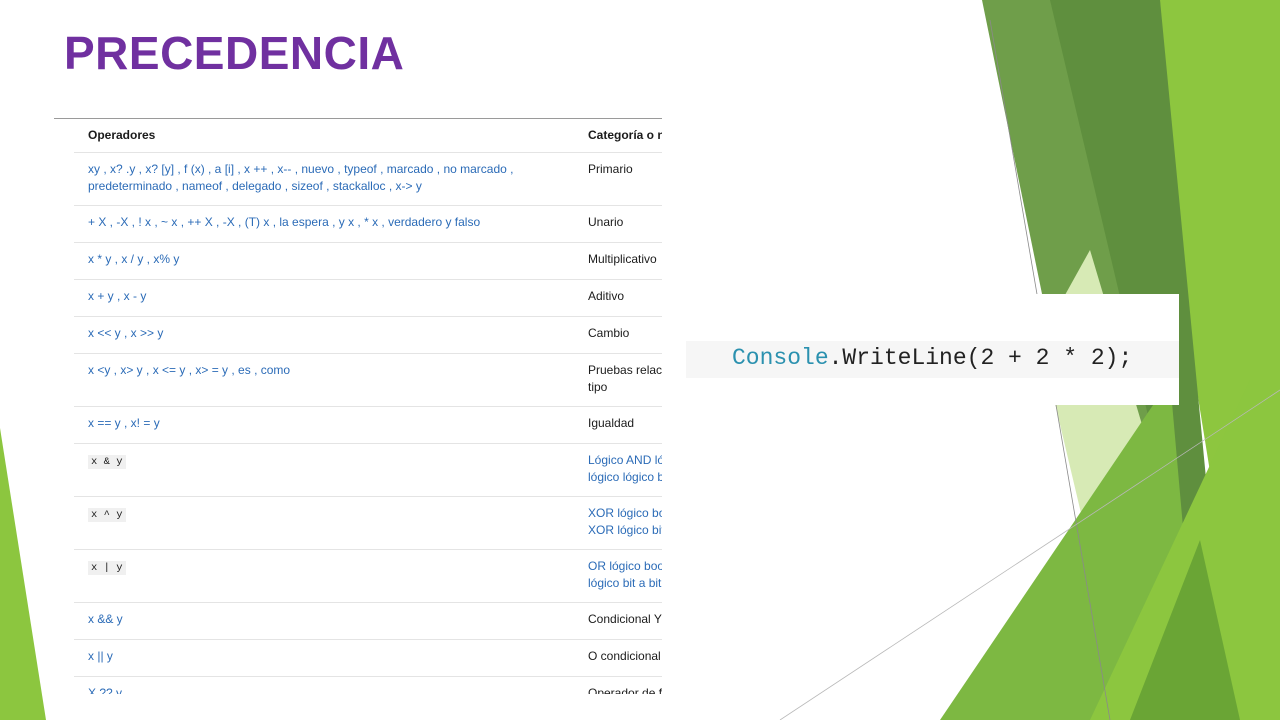 The width and height of the screenshot is (1280, 720). I want to click on category-cell: Multiplicativo, so click(618, 261).